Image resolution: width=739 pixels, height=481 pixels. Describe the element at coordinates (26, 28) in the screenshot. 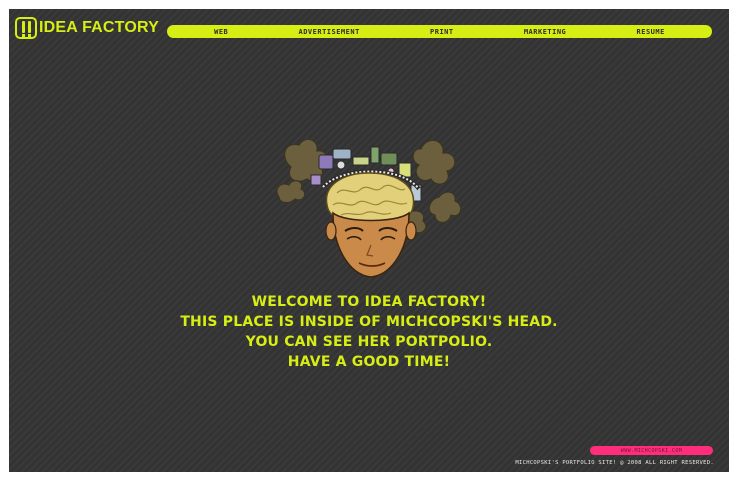

I see `exclamation-logo-icon` at that location.